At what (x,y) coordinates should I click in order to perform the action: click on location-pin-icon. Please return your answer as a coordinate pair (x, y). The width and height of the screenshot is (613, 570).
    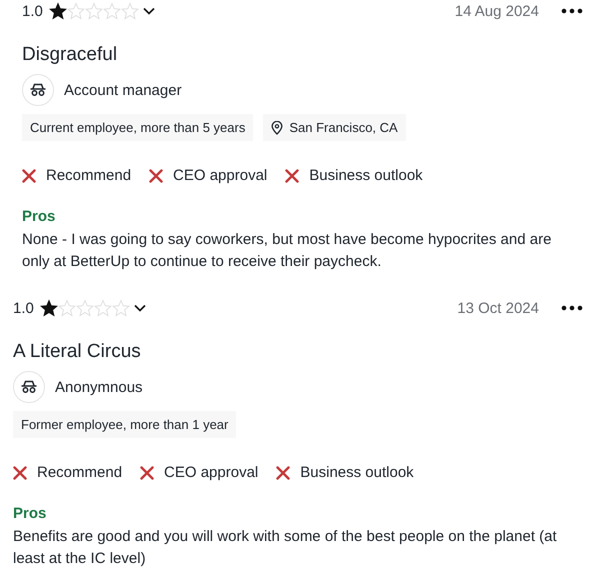
    Looking at the image, I should click on (277, 127).